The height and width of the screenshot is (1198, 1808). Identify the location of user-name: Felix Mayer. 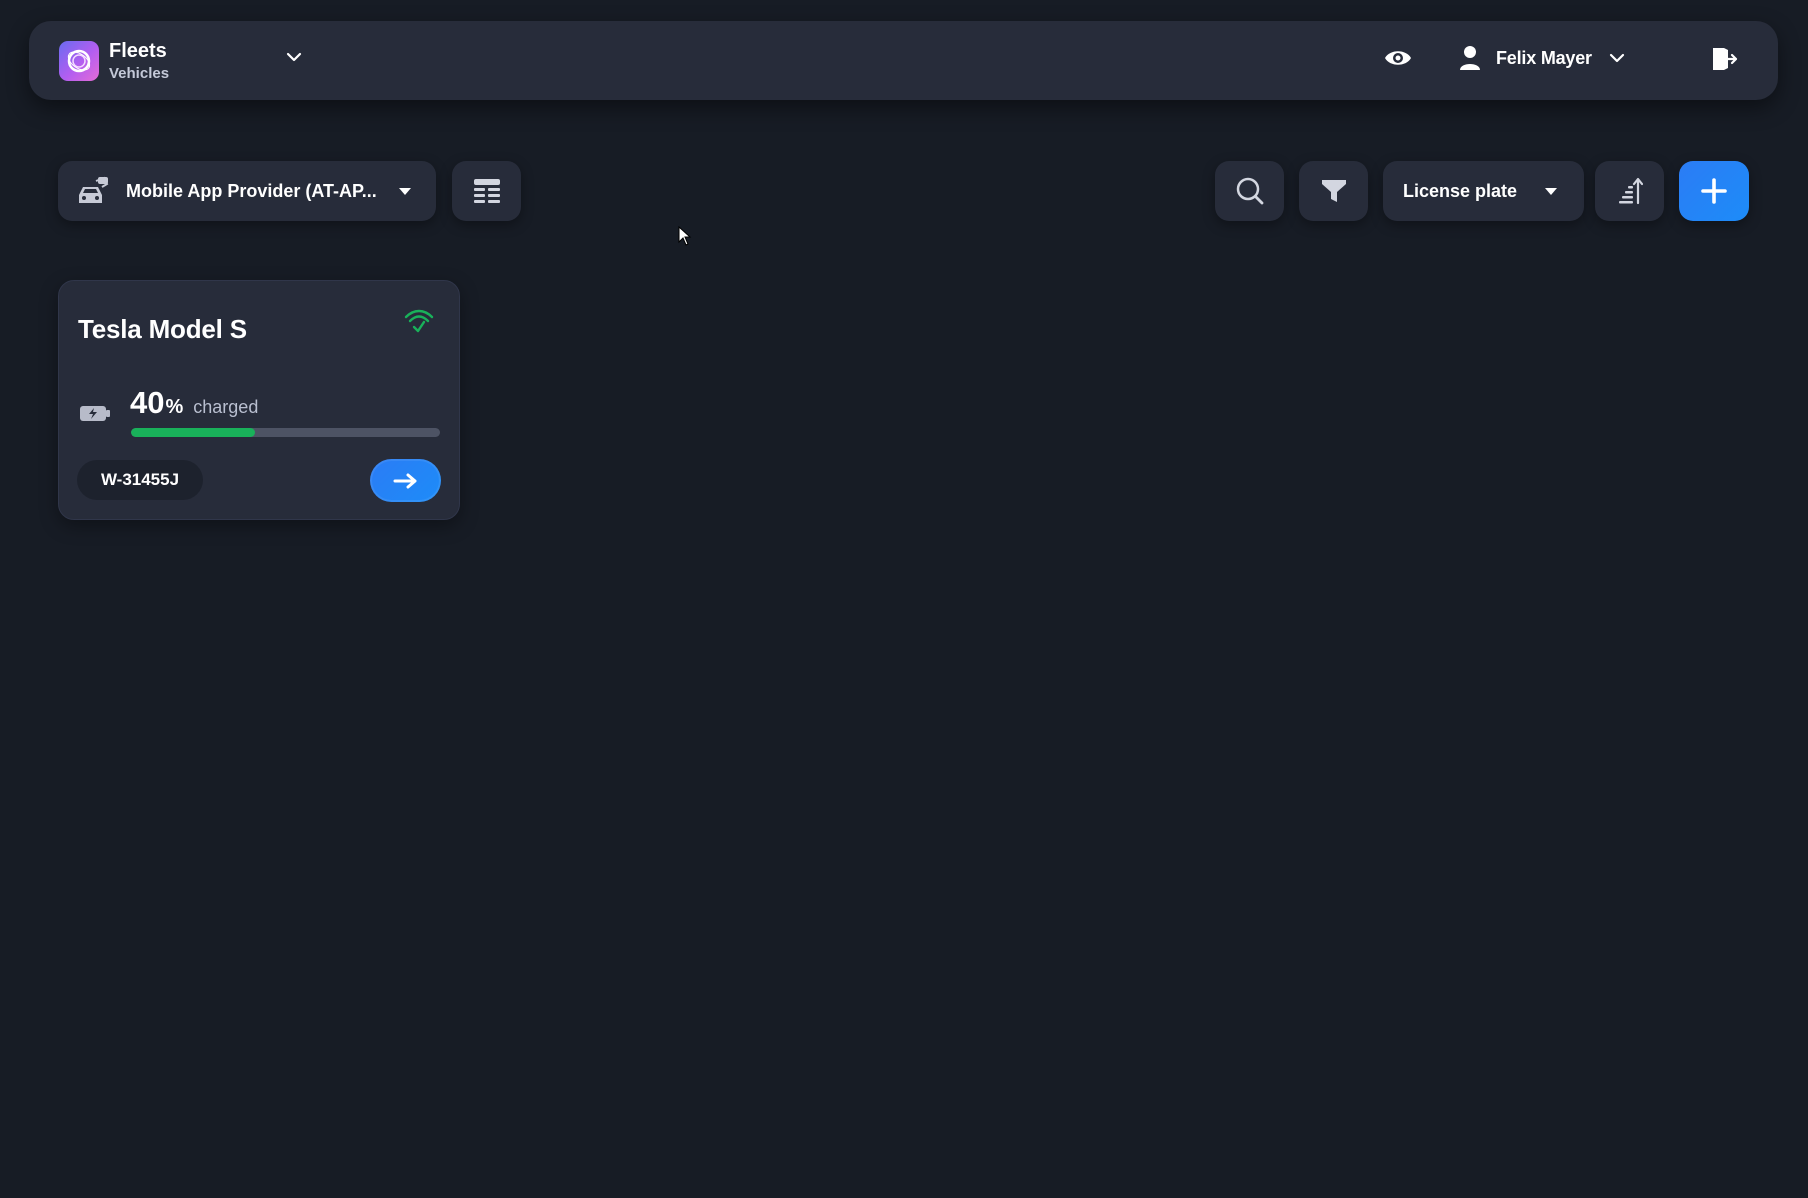
(1544, 57).